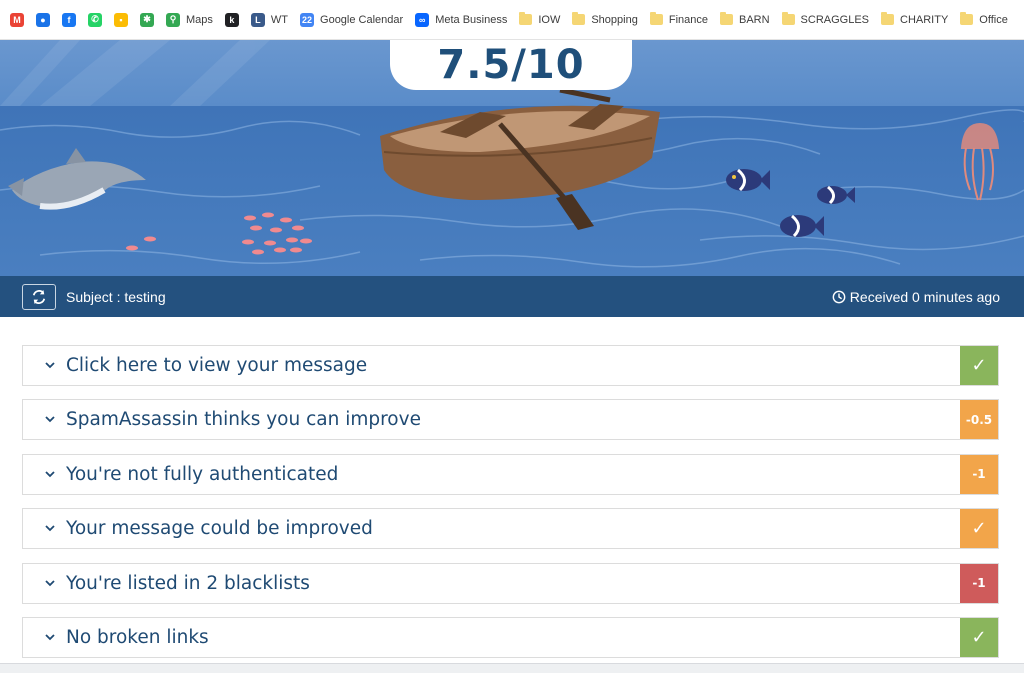 This screenshot has height=673, width=1024. I want to click on subject-bar: Subject : testing Received 0 minutes ago, so click(512, 296).